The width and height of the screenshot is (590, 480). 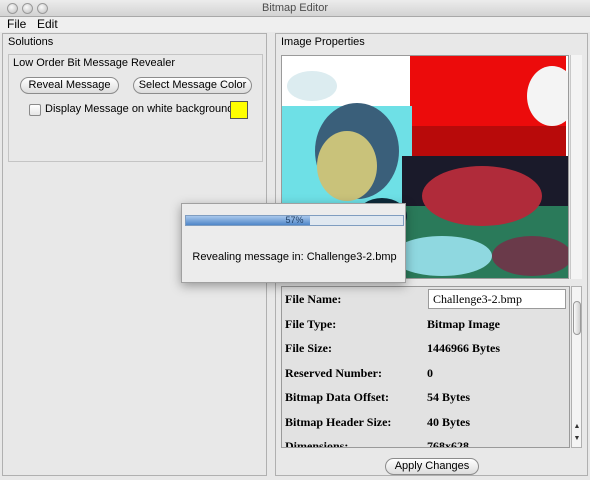 I want to click on apply-changes-button: Apply Changes, so click(x=432, y=466).